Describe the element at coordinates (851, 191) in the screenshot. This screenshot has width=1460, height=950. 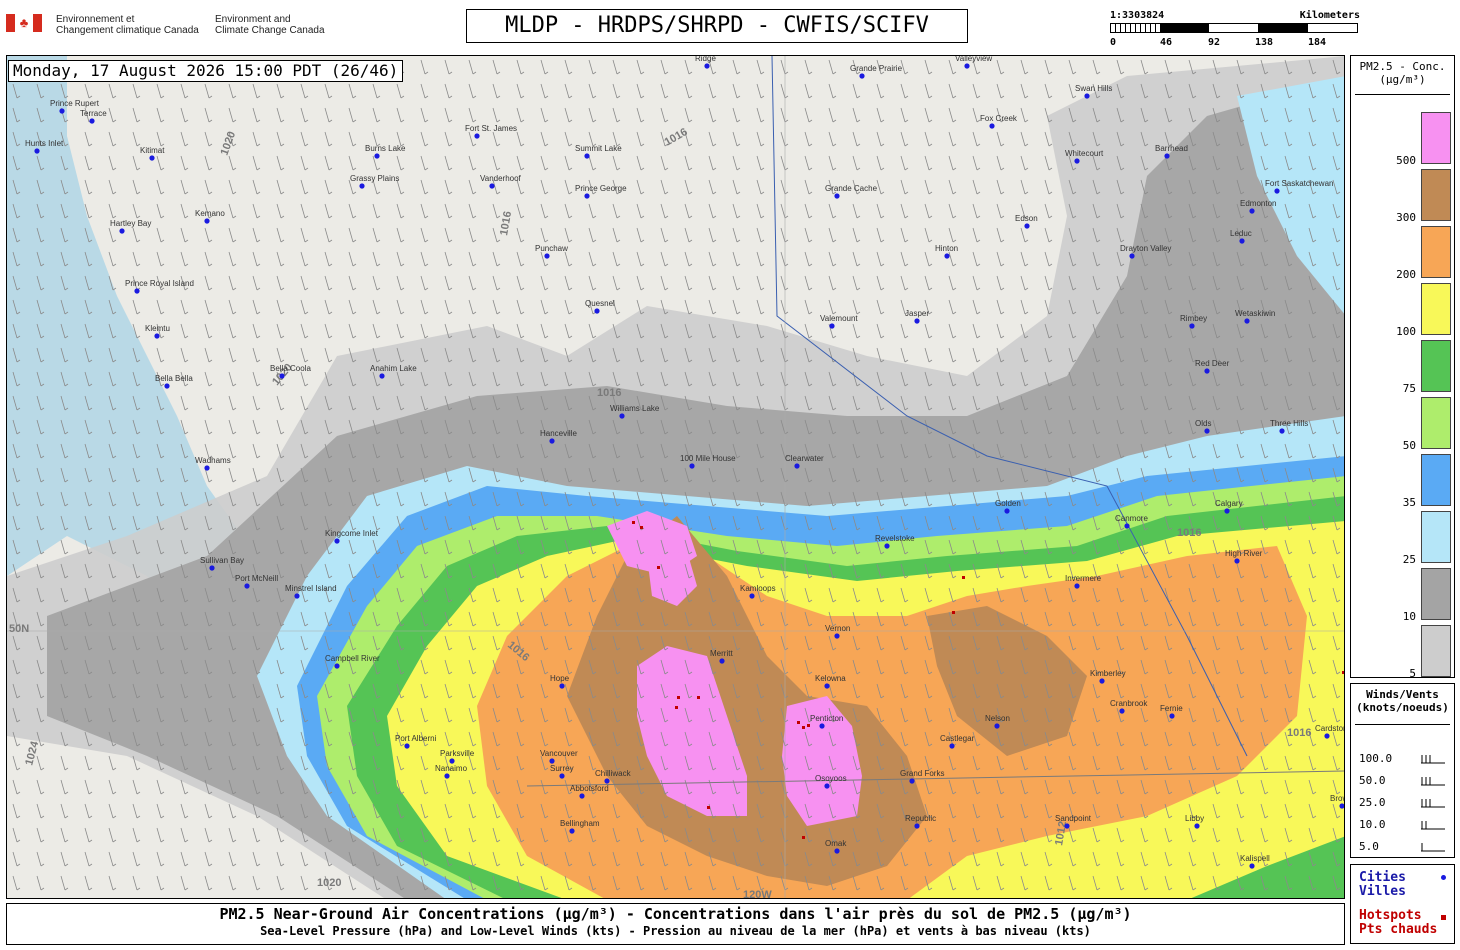
I see `city-marker: Grande Cache` at that location.